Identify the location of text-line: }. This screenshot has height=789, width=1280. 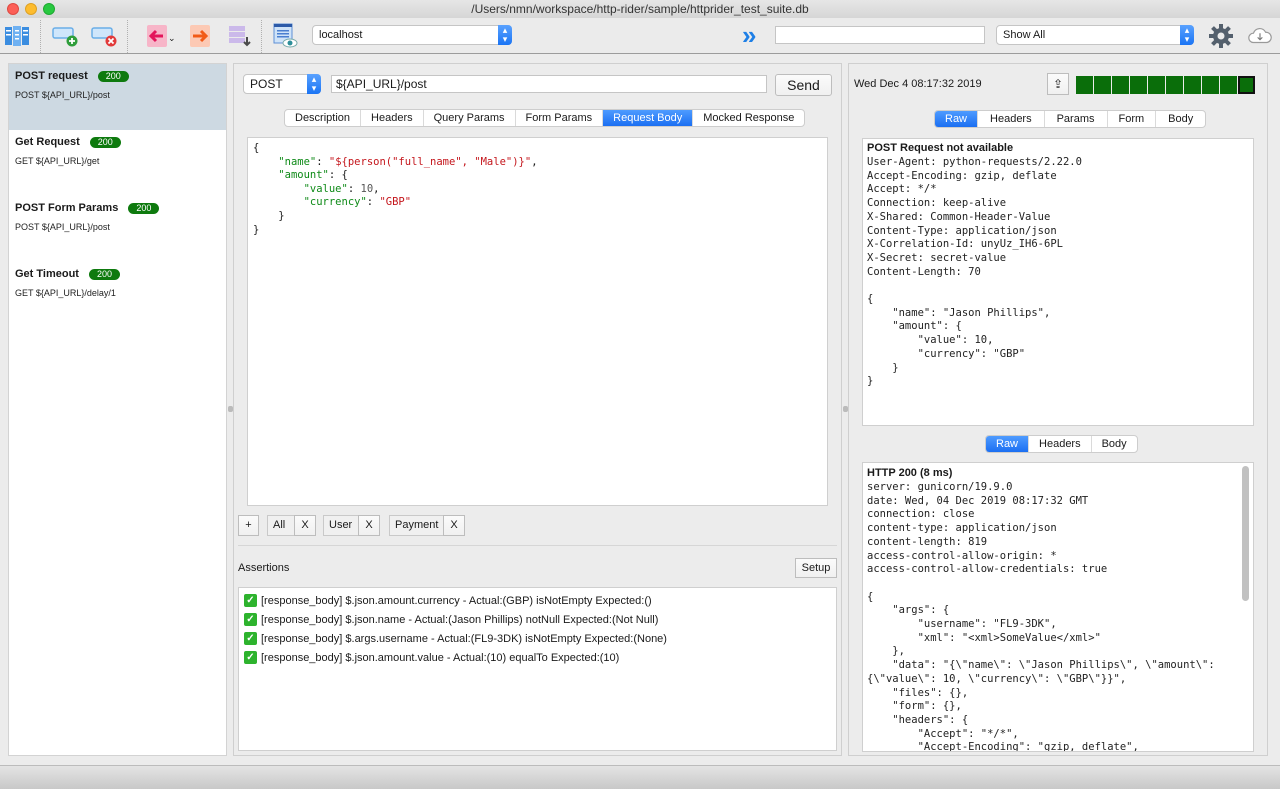
(883, 367).